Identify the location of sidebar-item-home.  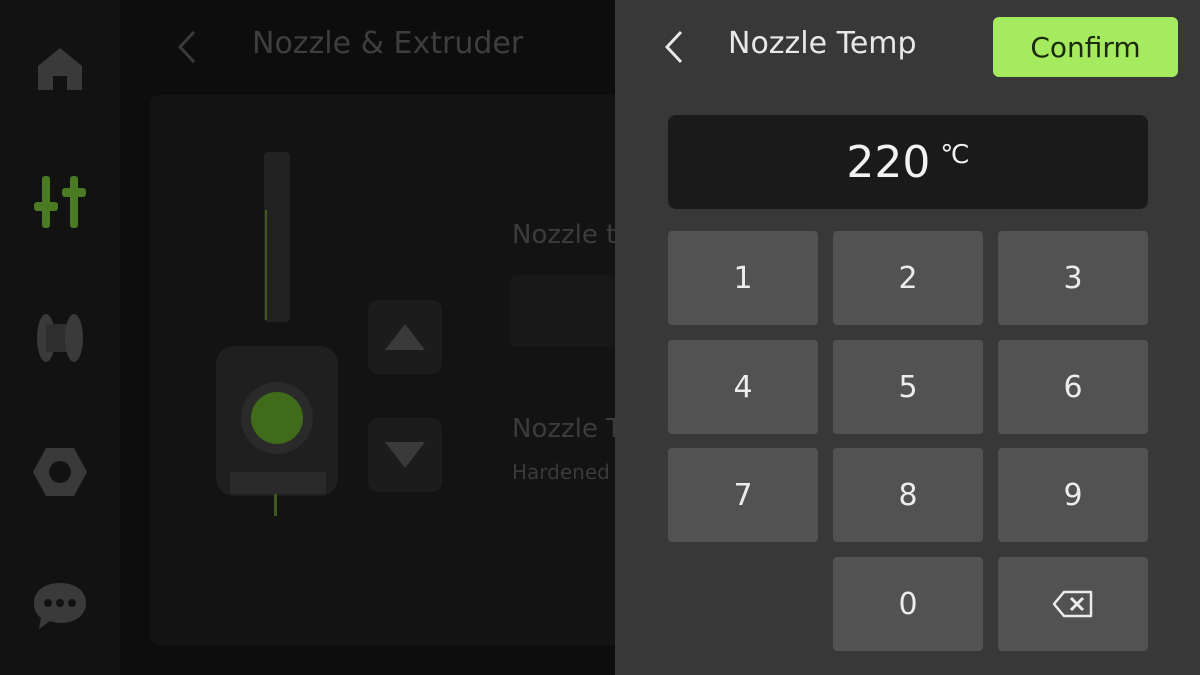
(60, 68).